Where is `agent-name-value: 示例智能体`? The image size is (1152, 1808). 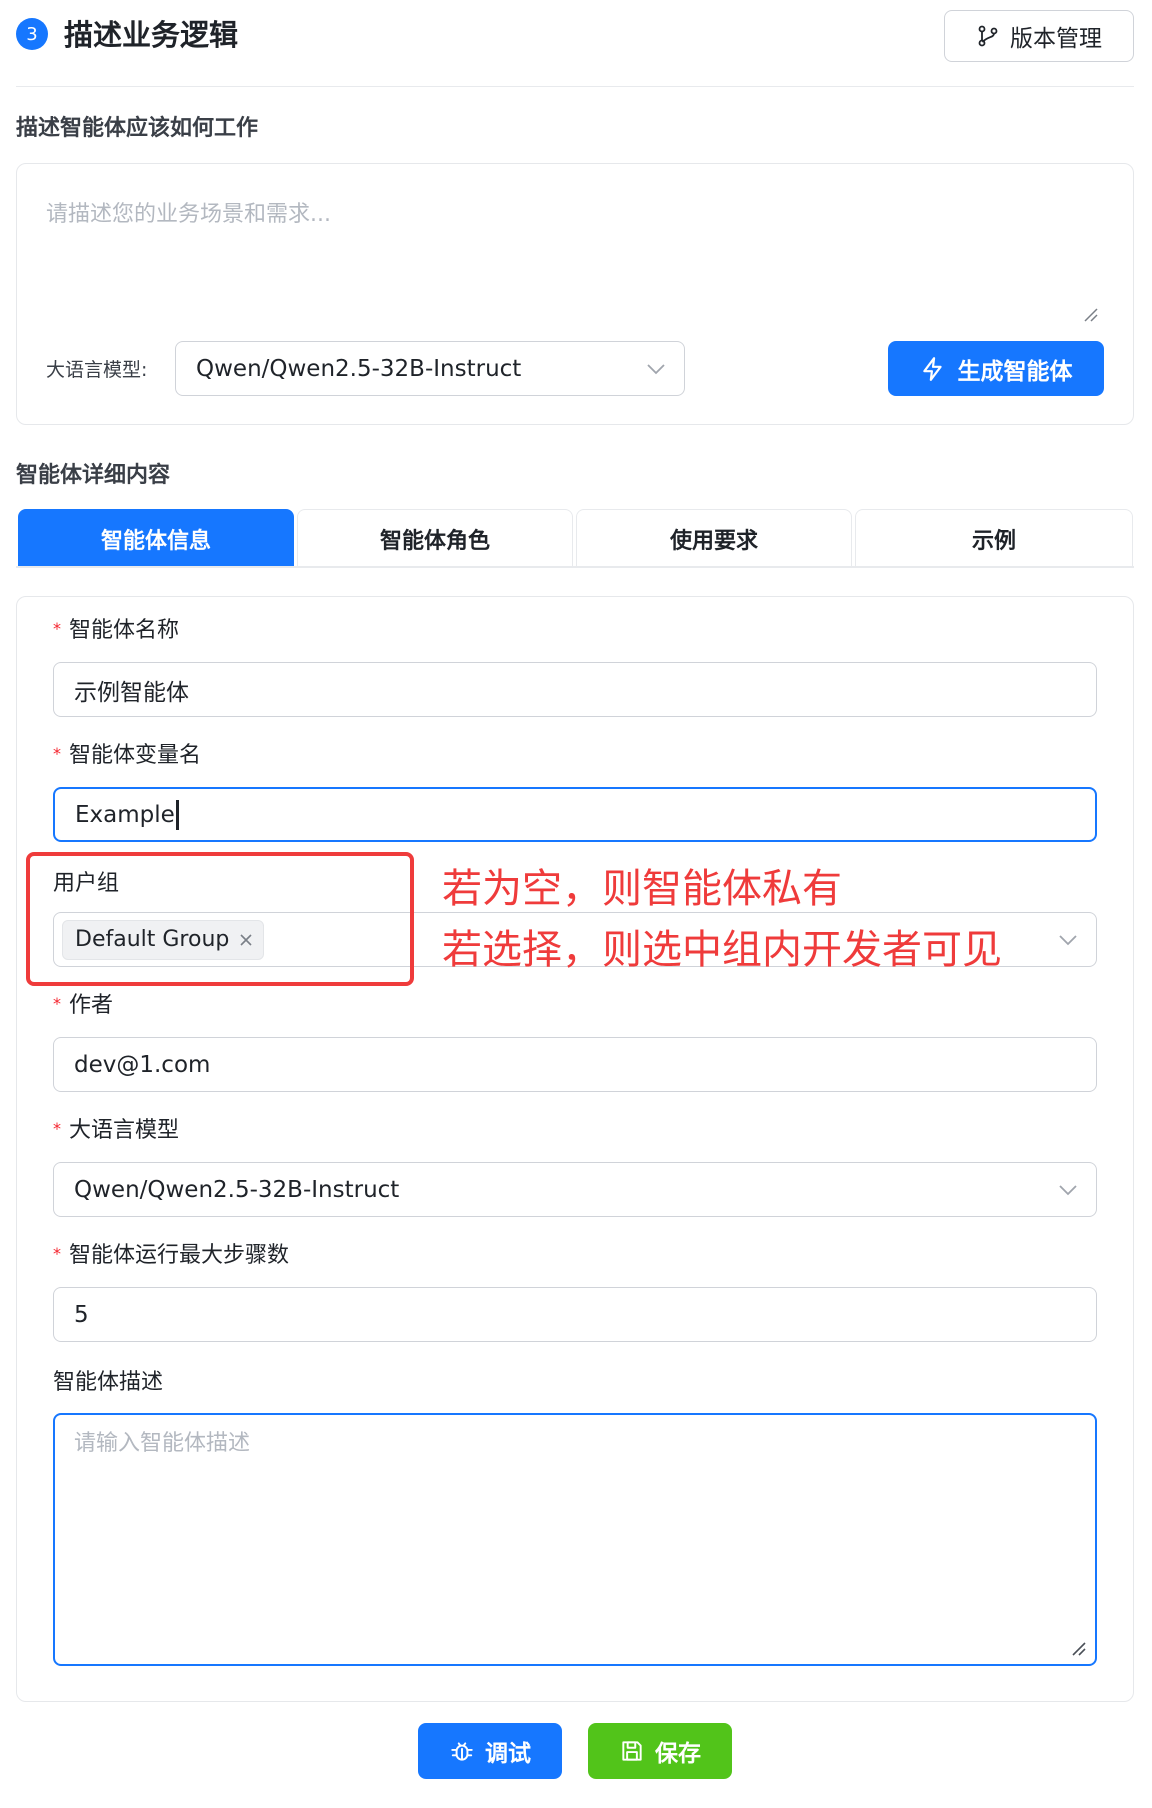 agent-name-value: 示例智能体 is located at coordinates (131, 692).